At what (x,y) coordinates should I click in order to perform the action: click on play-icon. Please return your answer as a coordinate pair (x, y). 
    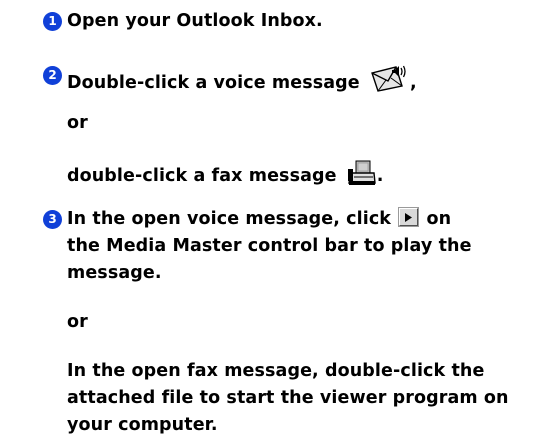
    Looking at the image, I should click on (409, 217).